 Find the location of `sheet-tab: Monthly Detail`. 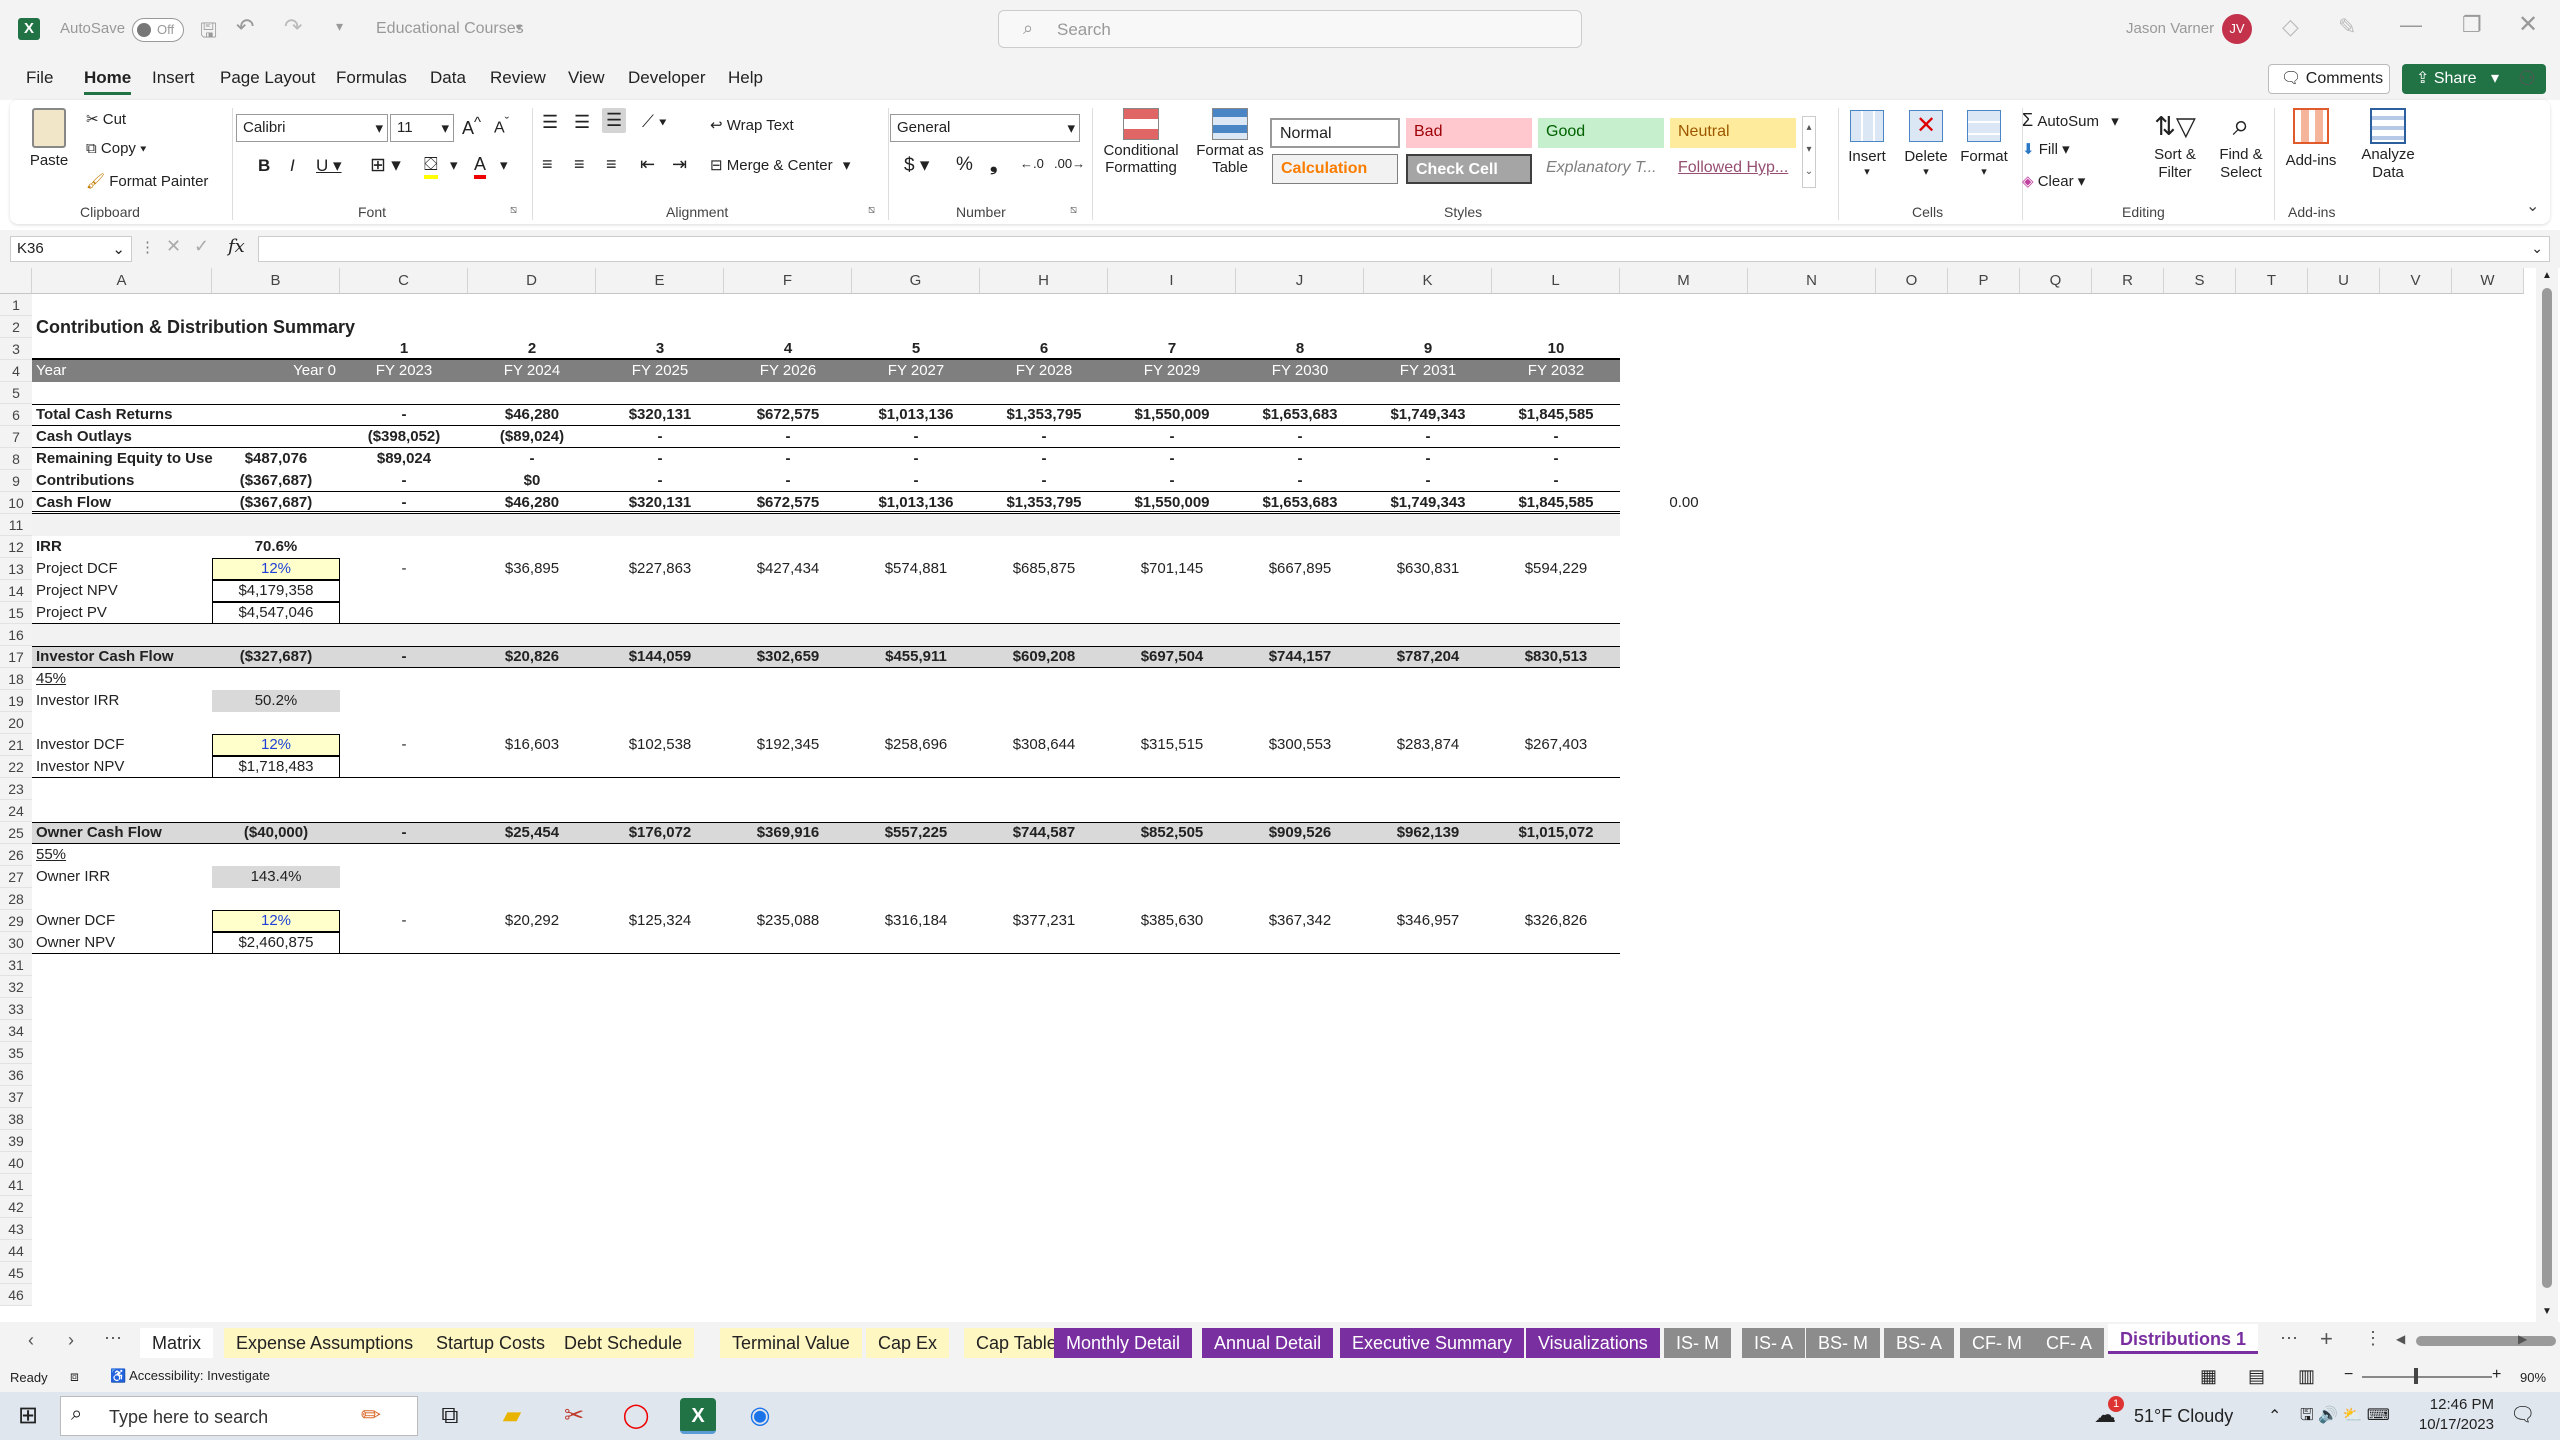

sheet-tab: Monthly Detail is located at coordinates (1123, 1343).